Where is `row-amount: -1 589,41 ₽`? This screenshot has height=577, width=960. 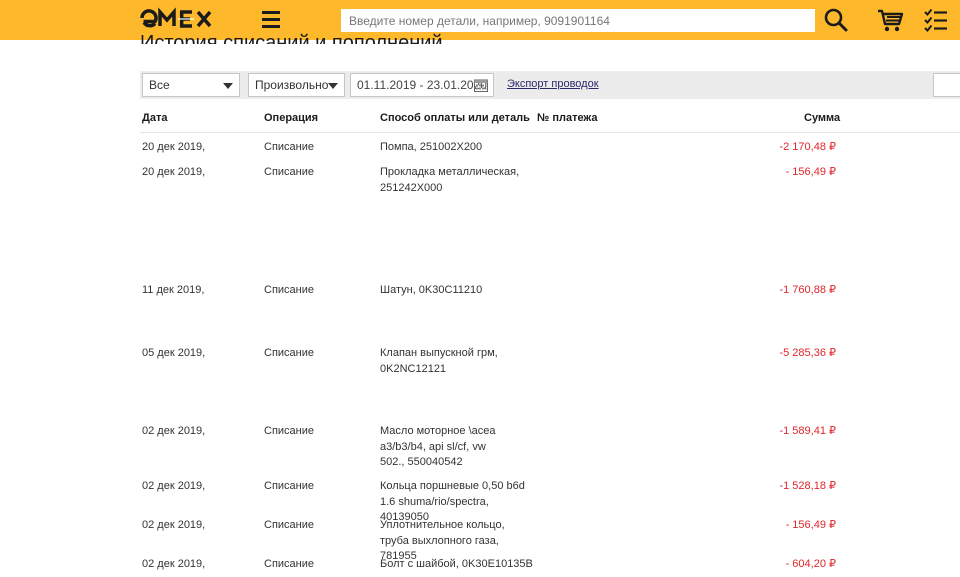
row-amount: -1 589,41 ₽ is located at coordinates (807, 431).